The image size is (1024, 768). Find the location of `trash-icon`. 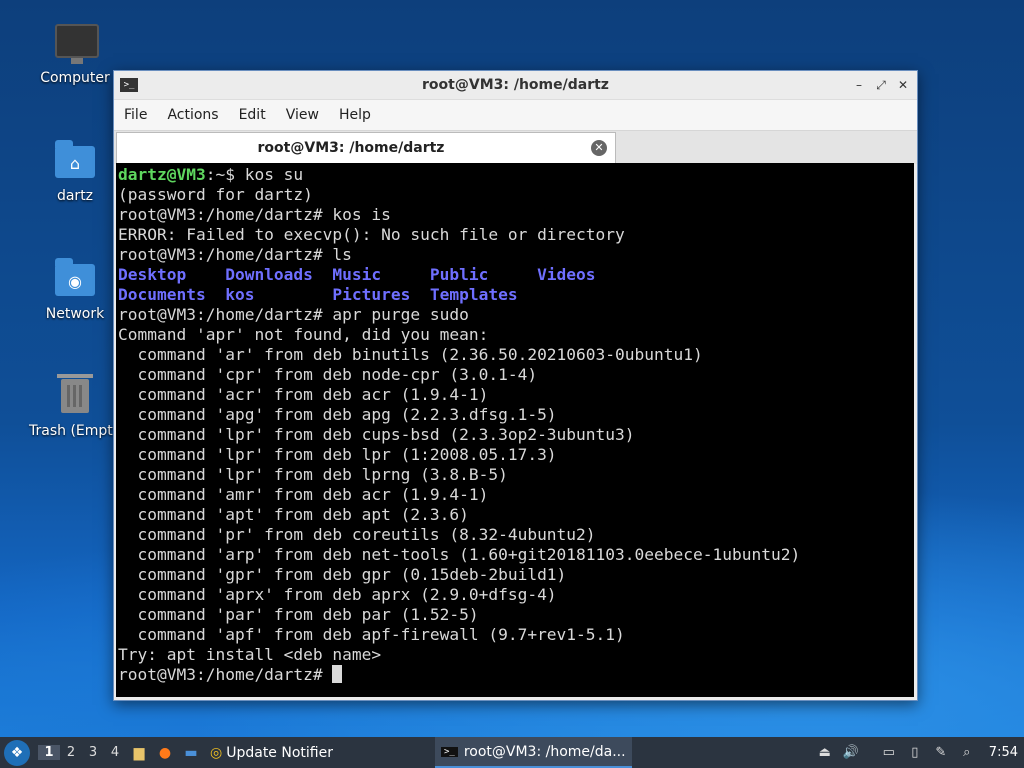

trash-icon is located at coordinates (75, 395).